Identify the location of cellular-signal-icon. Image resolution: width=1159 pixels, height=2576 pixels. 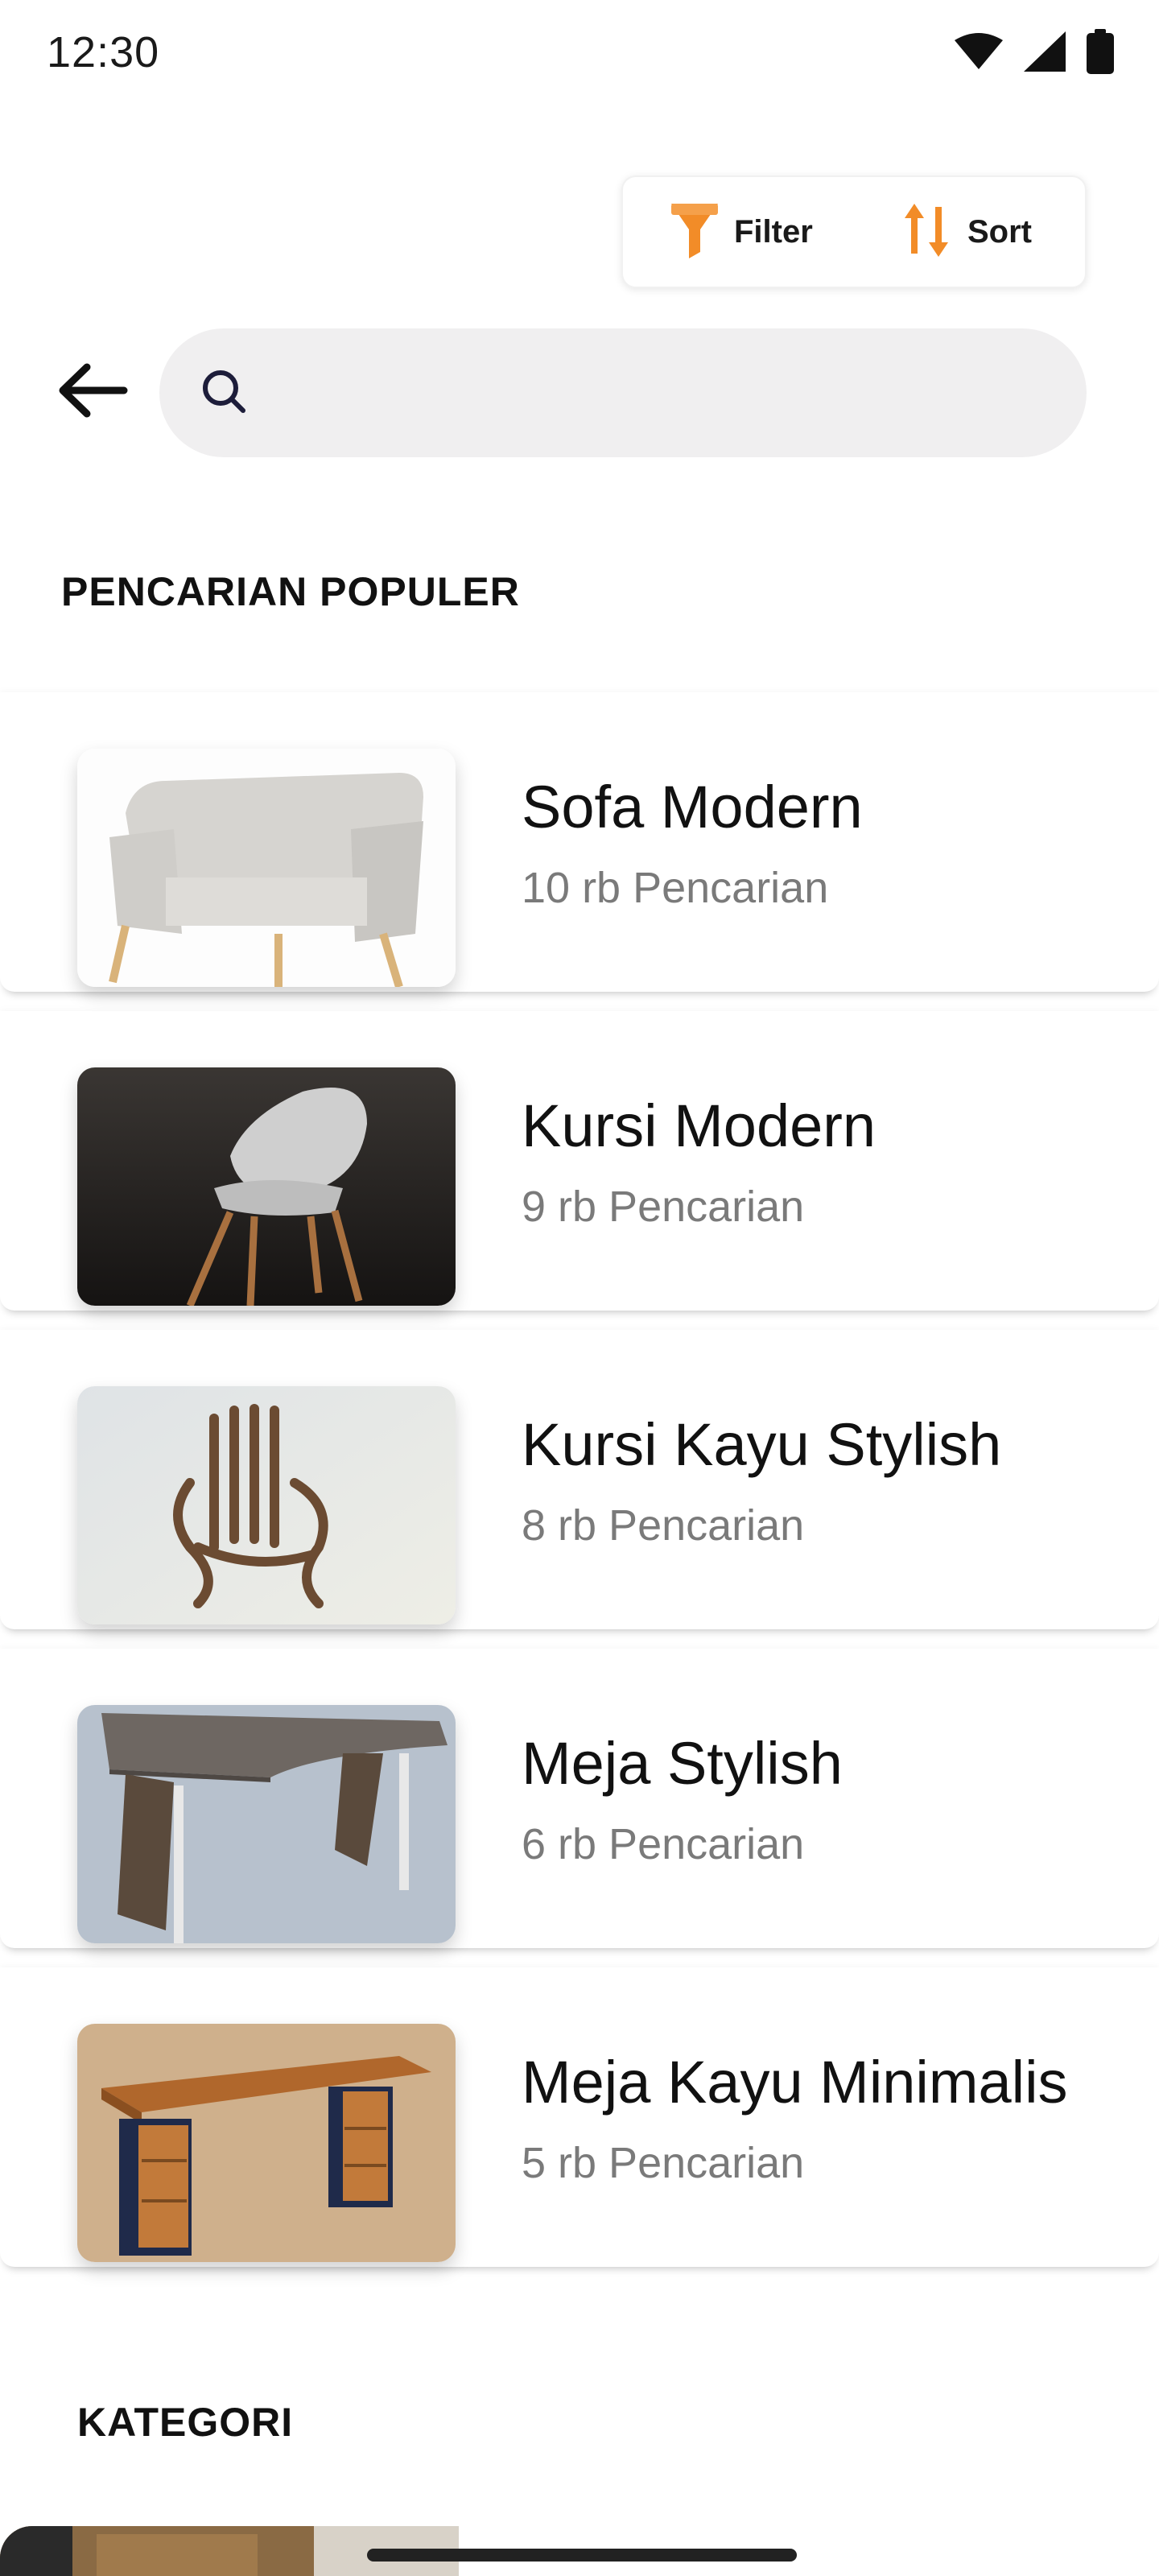
(1045, 51).